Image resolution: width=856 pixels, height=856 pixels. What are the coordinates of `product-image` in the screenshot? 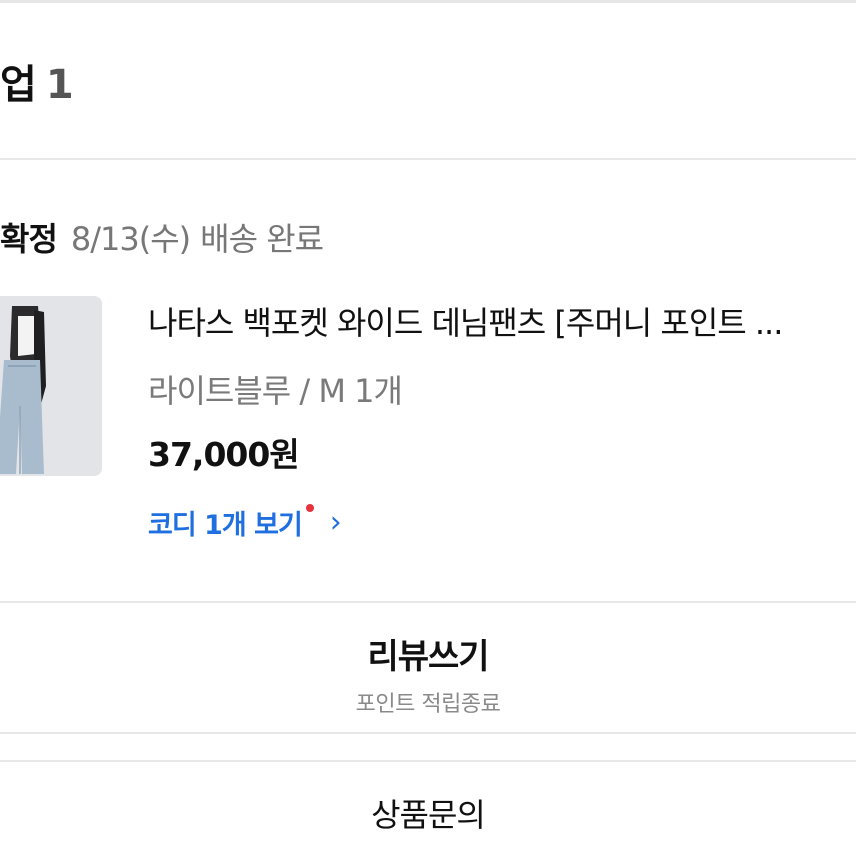 It's located at (51, 386).